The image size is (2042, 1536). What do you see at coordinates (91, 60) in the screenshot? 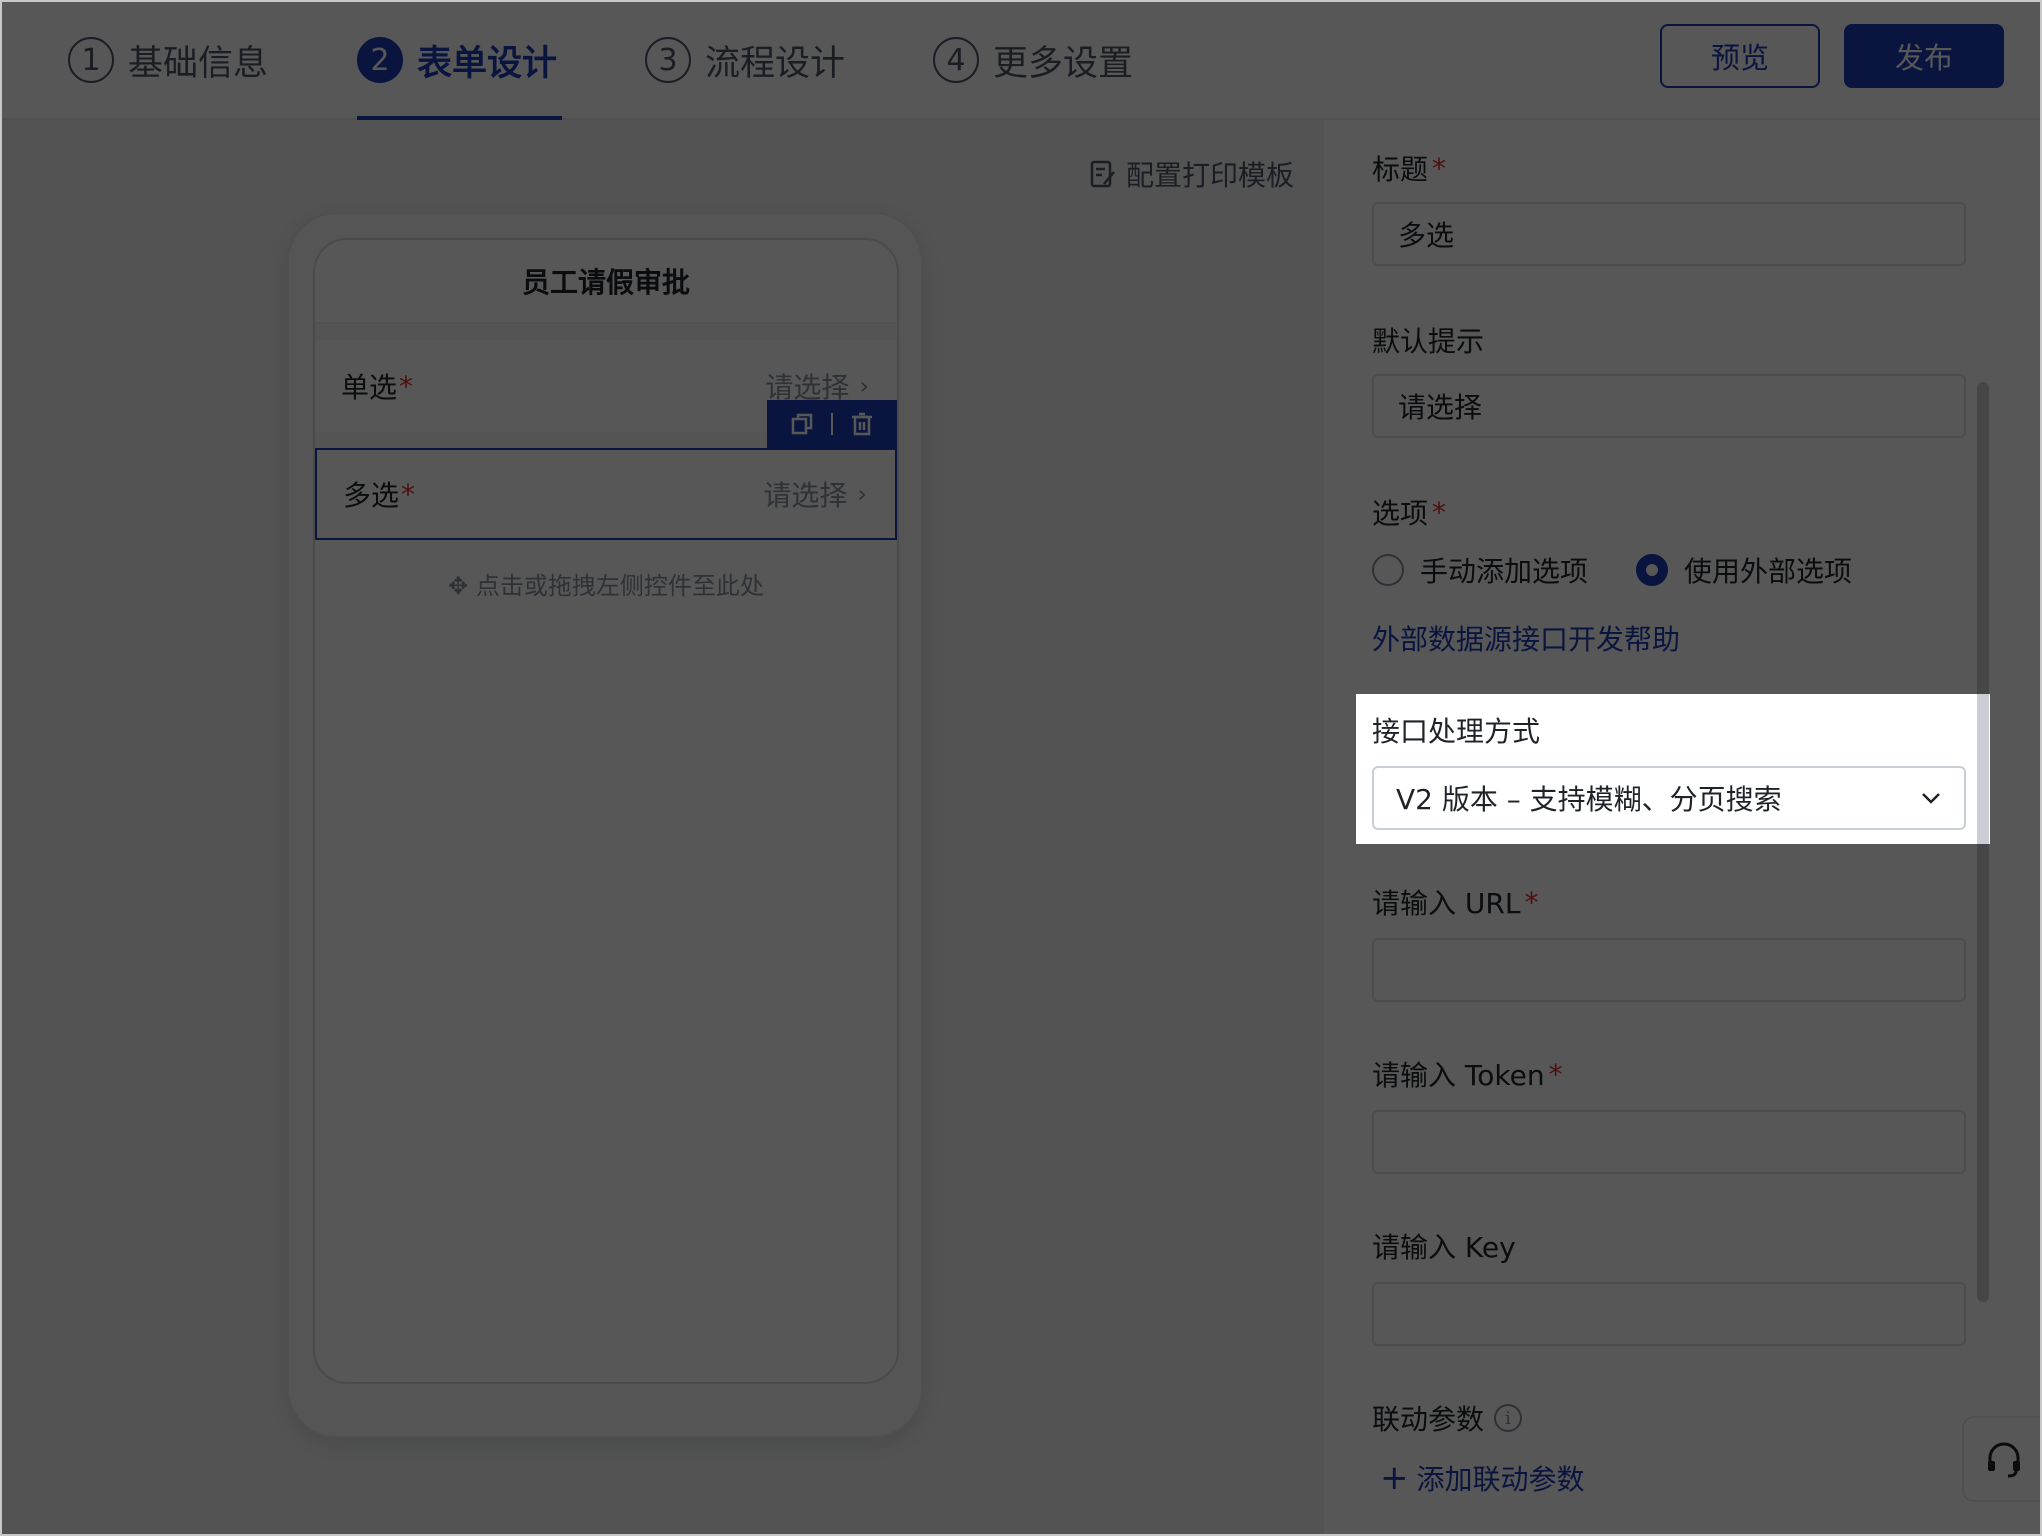
I see `step-number: 1` at bounding box center [91, 60].